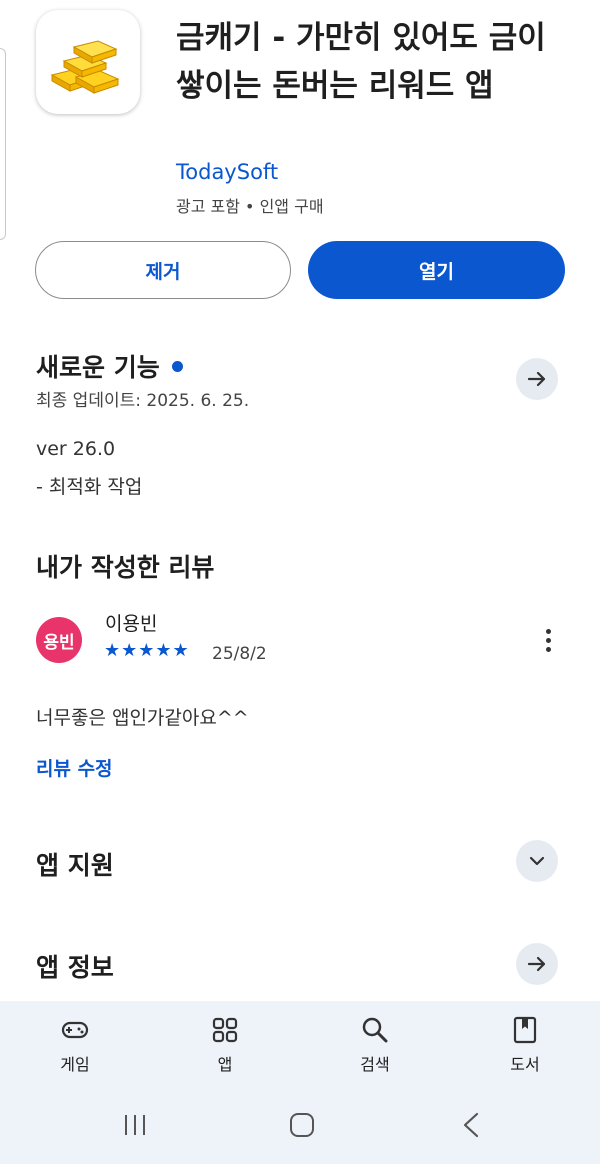  Describe the element at coordinates (525, 1064) in the screenshot. I see `nav-books-label: 도서` at that location.